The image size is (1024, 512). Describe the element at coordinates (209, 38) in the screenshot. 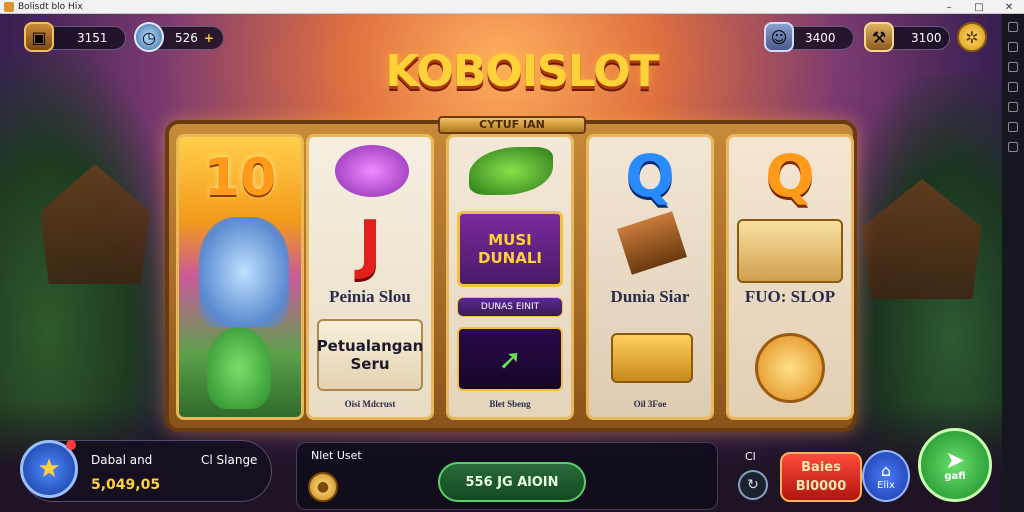

I see `add-time-button: +` at that location.